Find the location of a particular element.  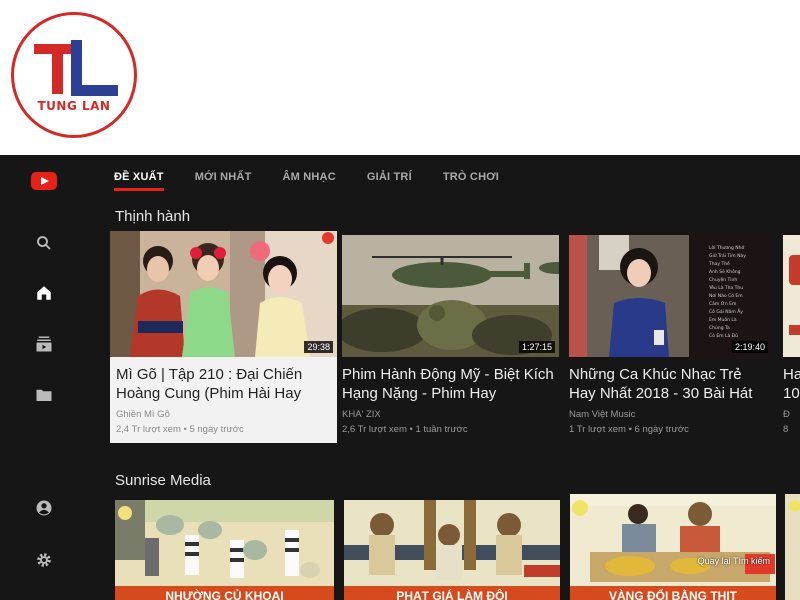

video-banner: PHẠT GIÁ LÀM ĐÔI is located at coordinates (452, 593).